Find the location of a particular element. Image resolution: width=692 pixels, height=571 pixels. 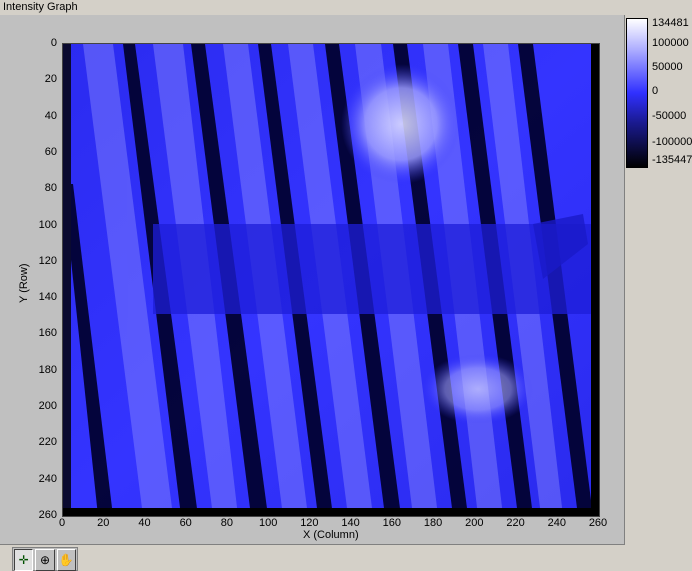

x-tick-label: 180 is located at coordinates (433, 523).